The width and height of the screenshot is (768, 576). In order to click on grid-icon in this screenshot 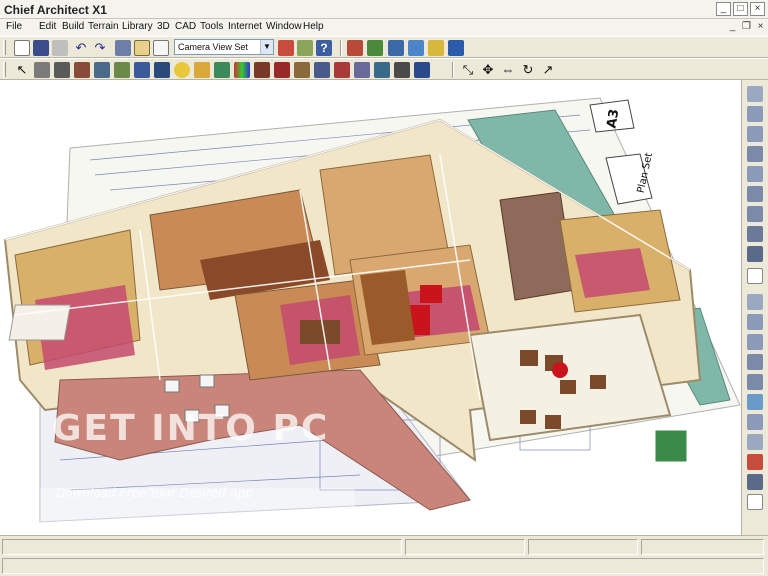, I will do `click(755, 442)`.